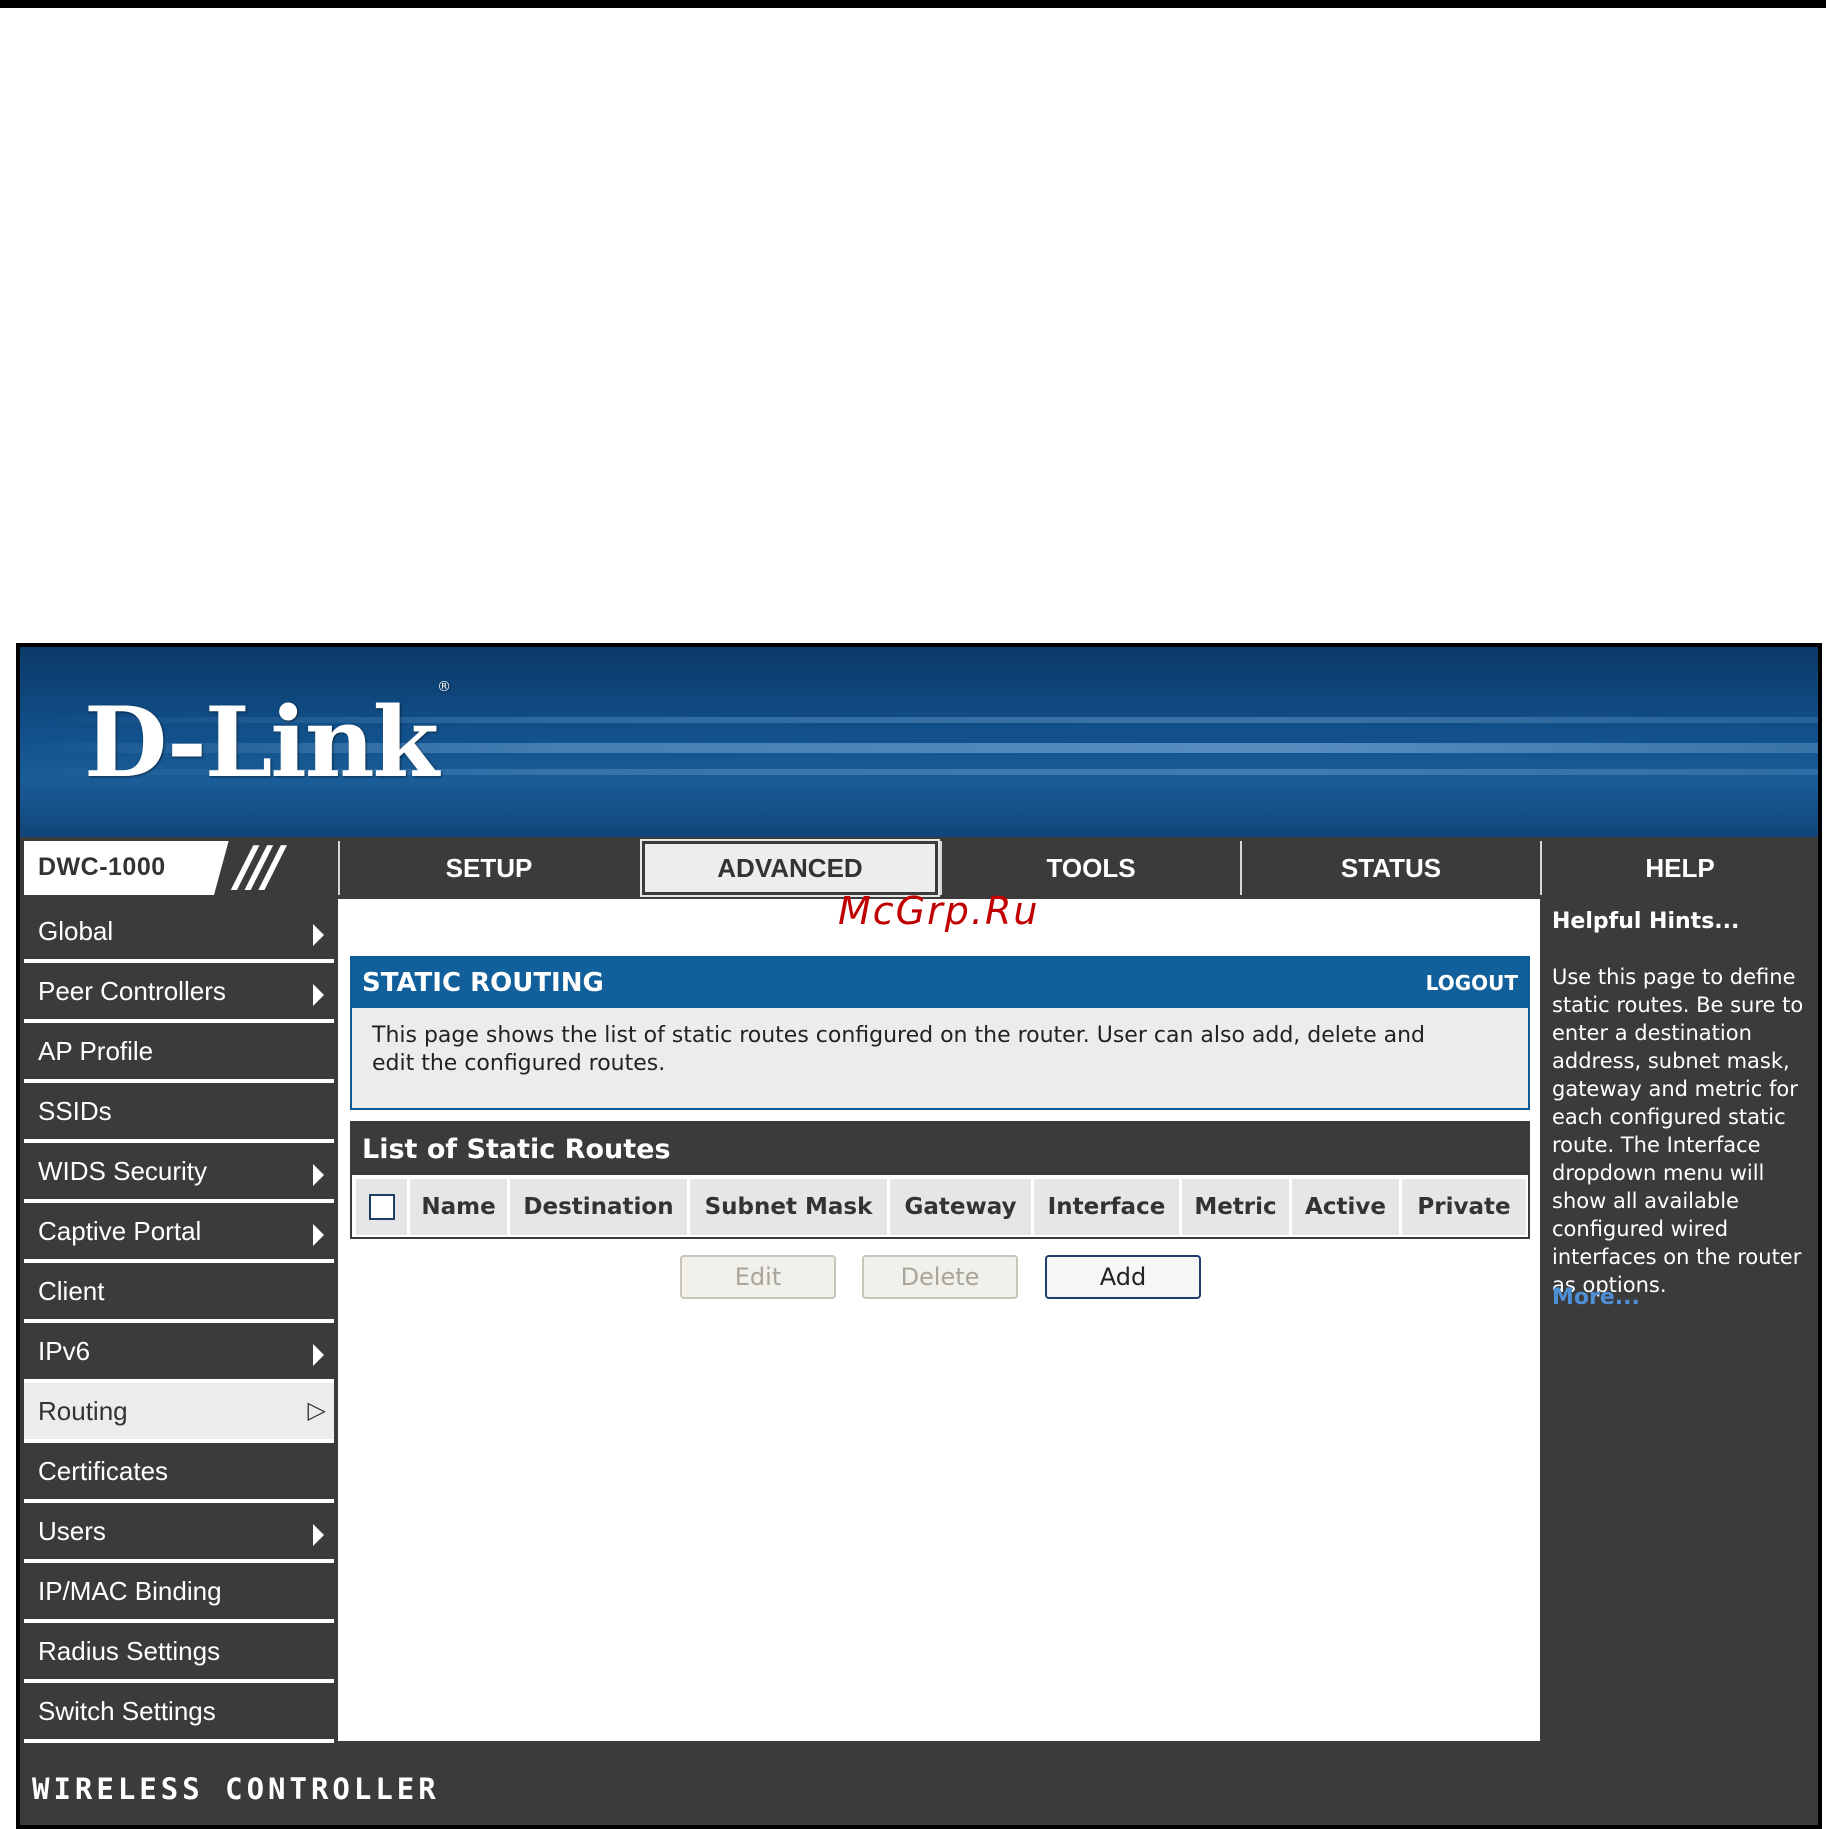  I want to click on column-header-destination: Destination, so click(600, 1207).